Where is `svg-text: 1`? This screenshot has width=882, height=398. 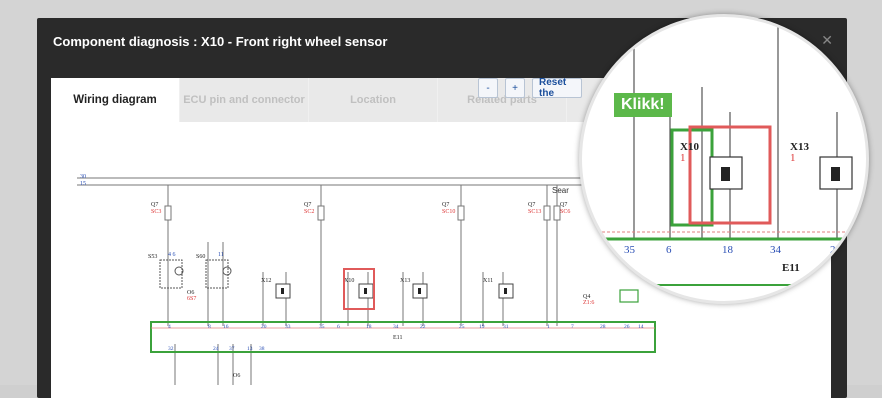 svg-text: 1 is located at coordinates (548, 327).